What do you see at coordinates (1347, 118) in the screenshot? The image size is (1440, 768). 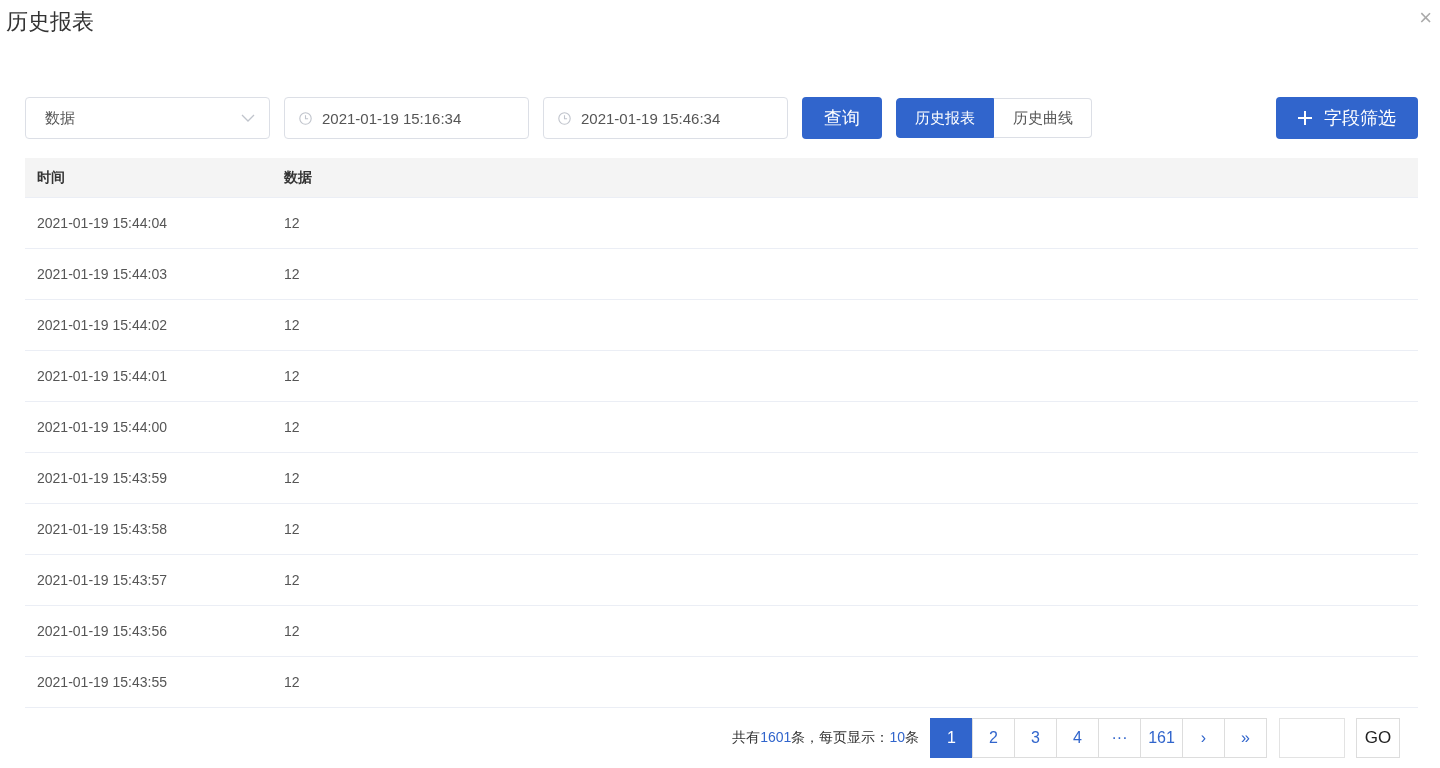 I see `field-filter-button: 字段筛选` at bounding box center [1347, 118].